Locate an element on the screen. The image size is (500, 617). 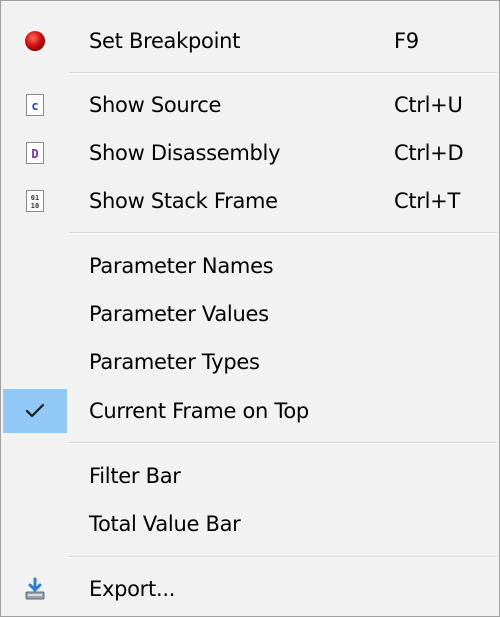
d-file-glyph: D is located at coordinates (35, 153).